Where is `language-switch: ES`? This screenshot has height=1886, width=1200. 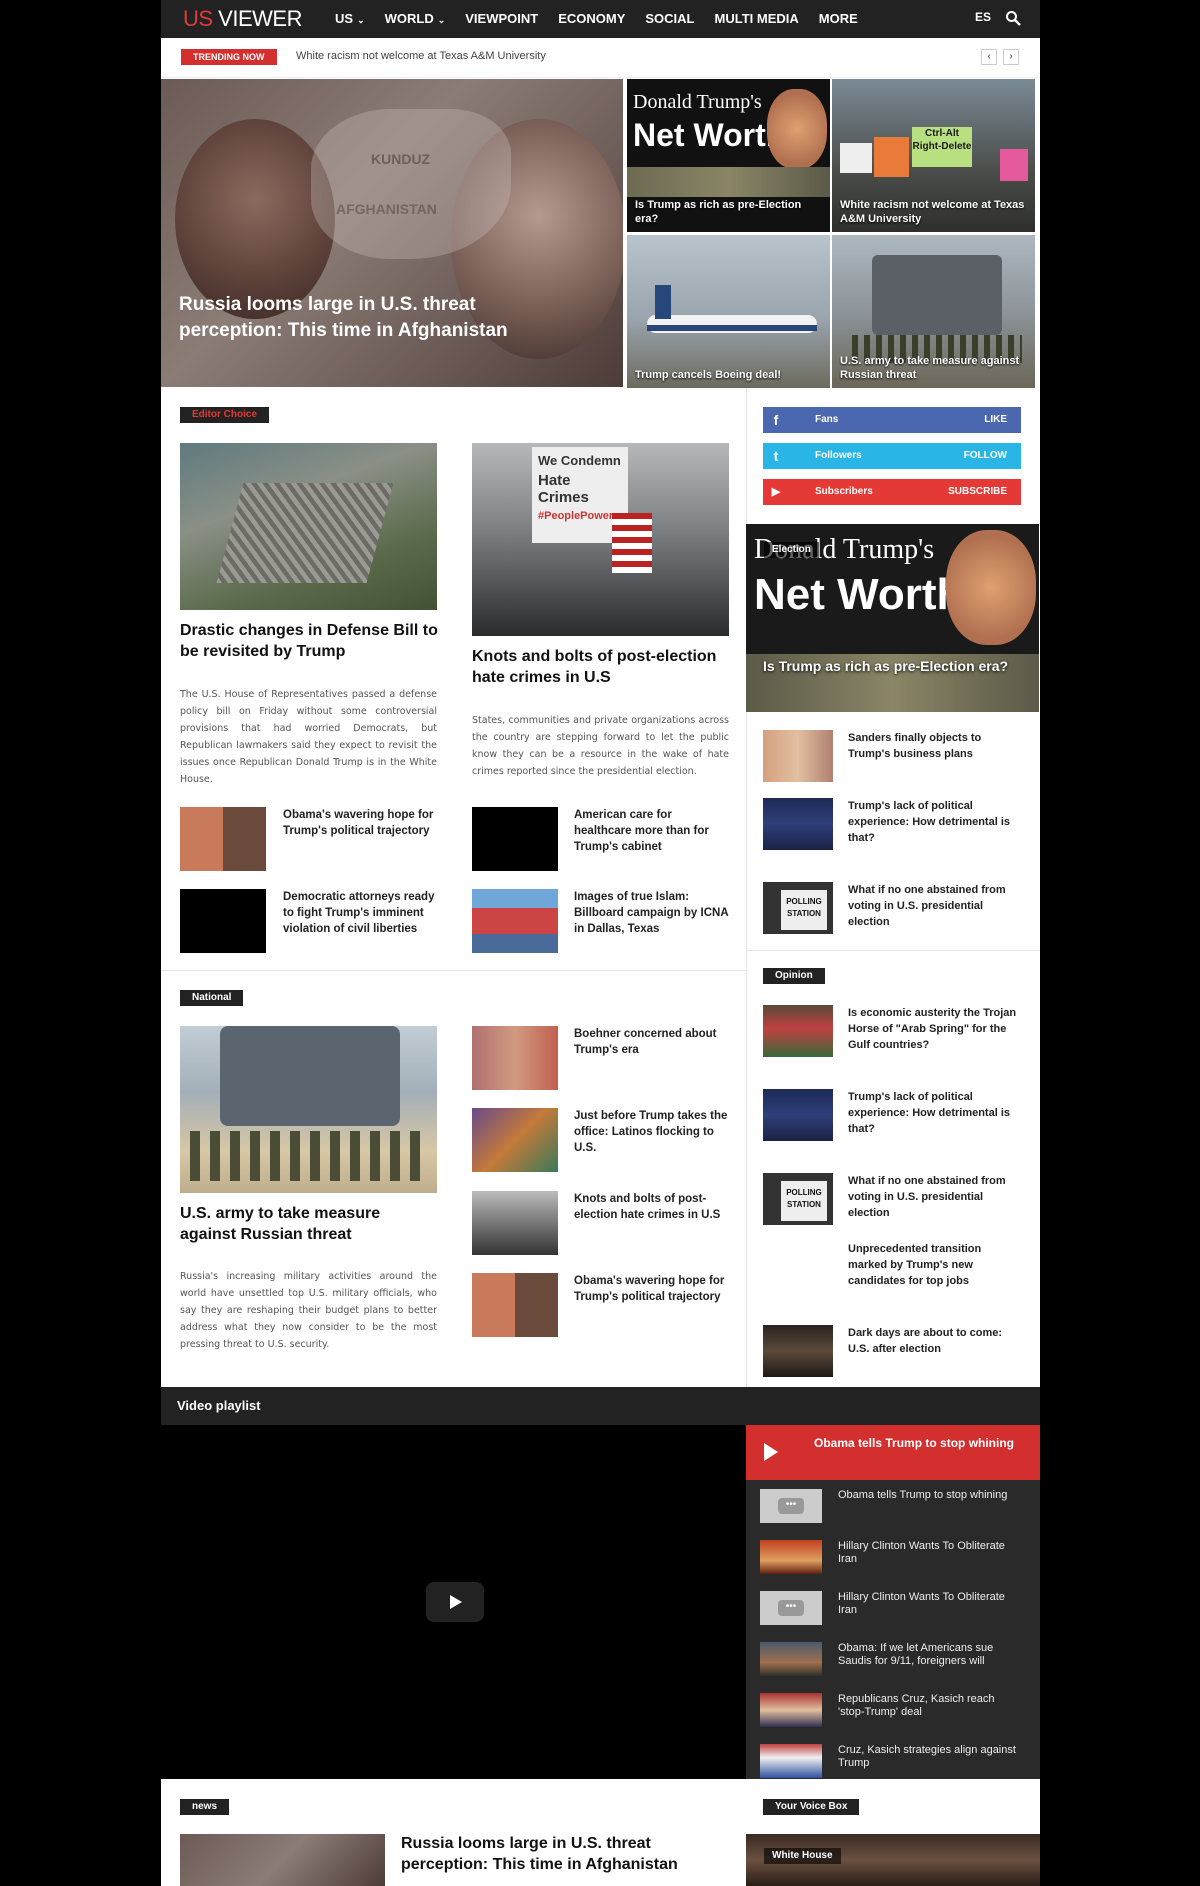 language-switch: ES is located at coordinates (983, 17).